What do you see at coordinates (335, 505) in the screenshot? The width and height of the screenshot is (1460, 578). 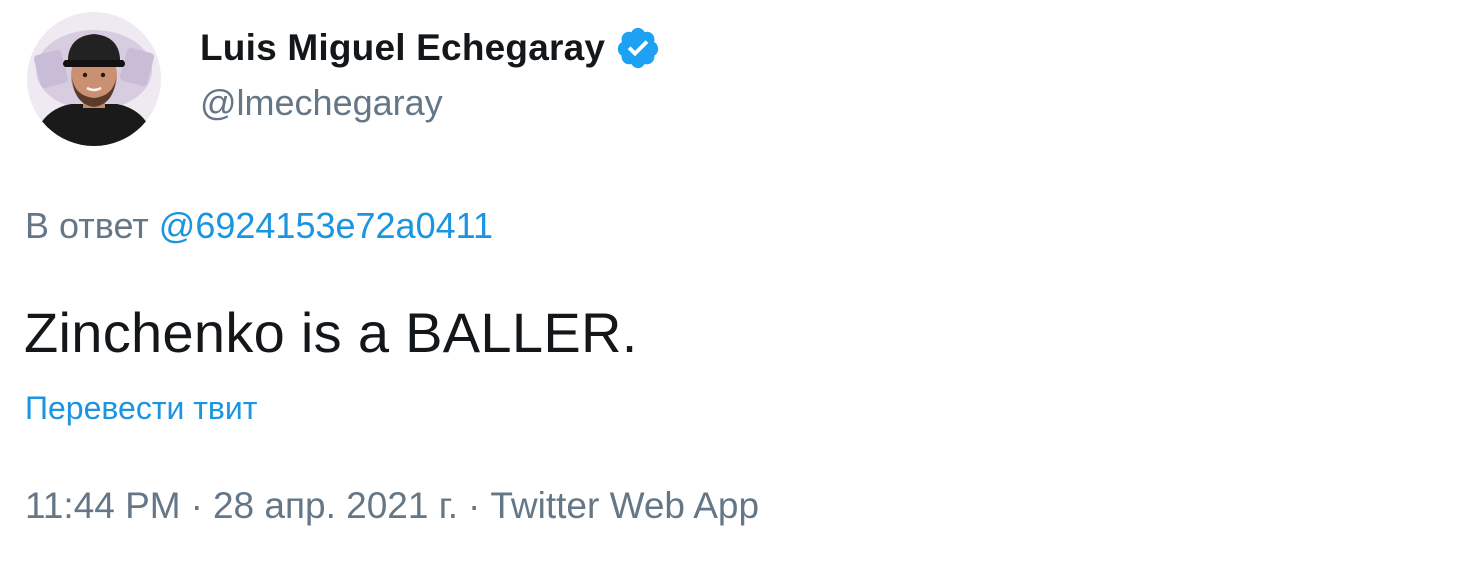 I see `tweet-date: 28 апр. 2021 г.` at bounding box center [335, 505].